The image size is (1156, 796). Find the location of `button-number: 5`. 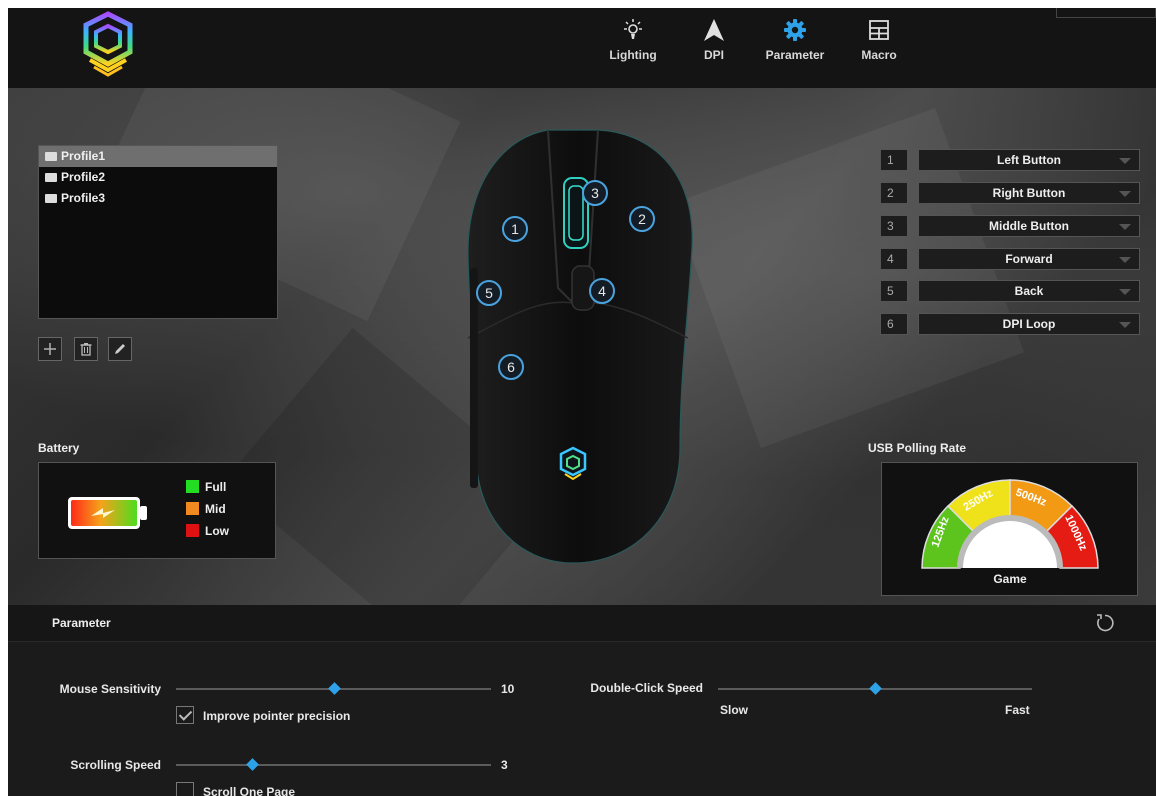

button-number: 5 is located at coordinates (894, 291).